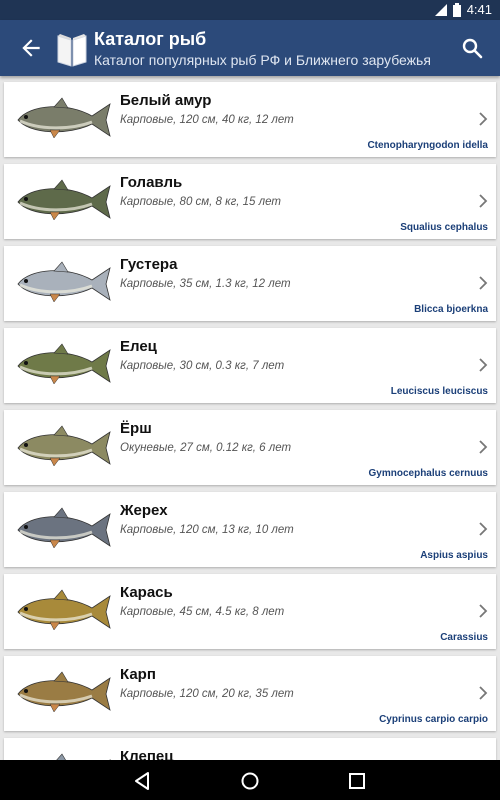 The height and width of the screenshot is (800, 500). I want to click on fish-details: Карповые, 120 см, 40 кг, 12 лет, so click(207, 120).